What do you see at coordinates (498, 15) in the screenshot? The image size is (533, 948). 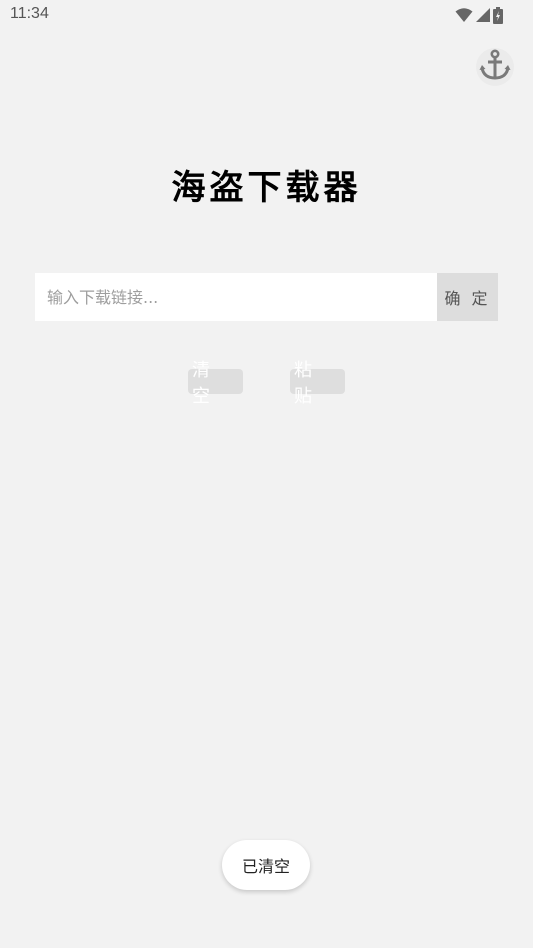 I see `battery-icon` at bounding box center [498, 15].